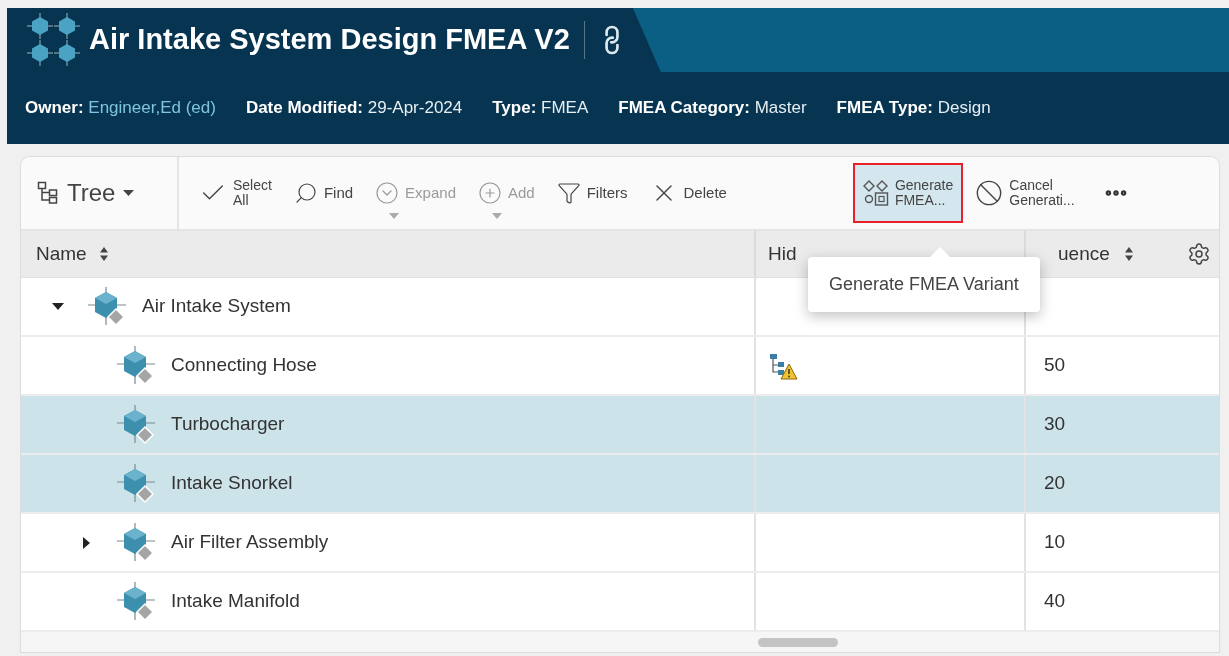  Describe the element at coordinates (387, 193) in the screenshot. I see `chevron-circle-icon` at that location.